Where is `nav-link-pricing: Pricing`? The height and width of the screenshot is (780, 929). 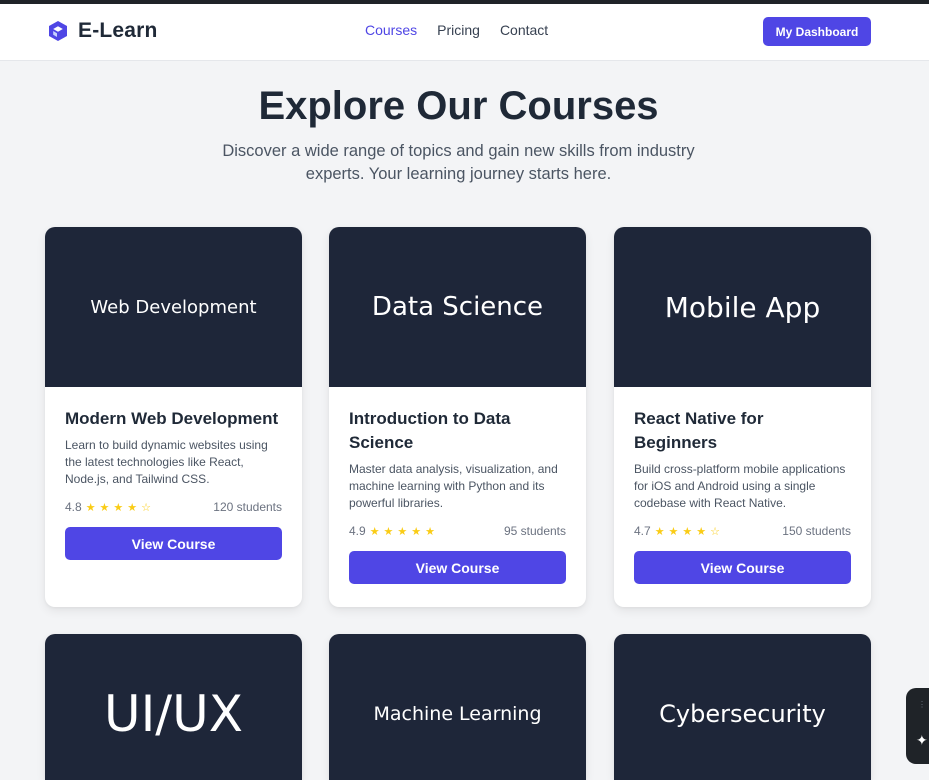 nav-link-pricing: Pricing is located at coordinates (458, 30).